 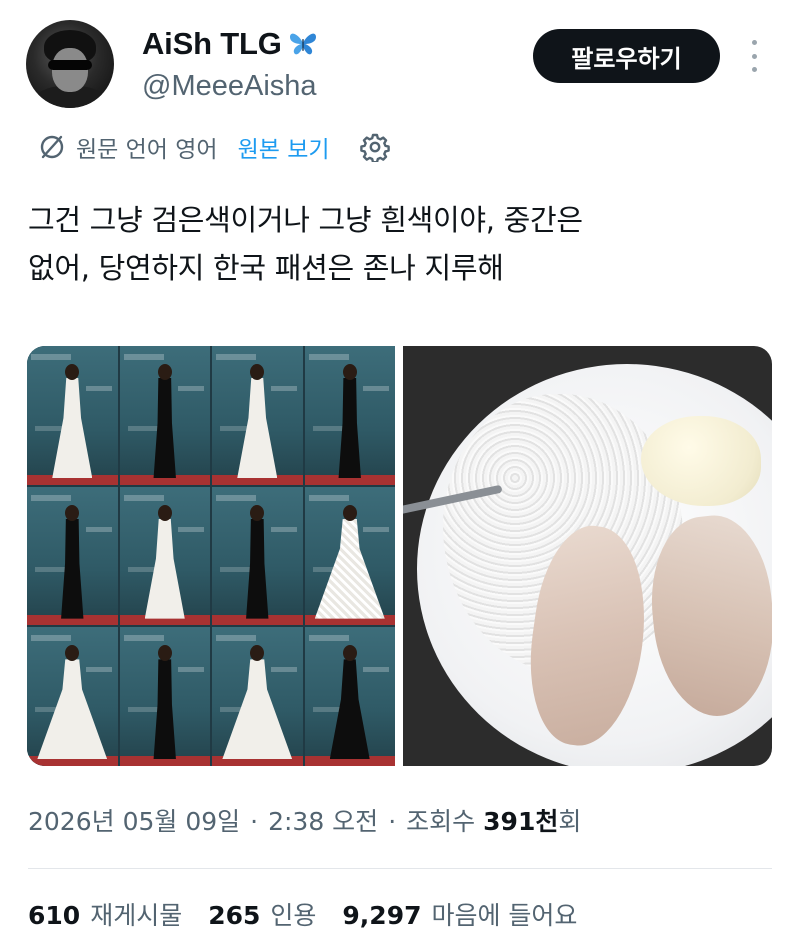 I want to click on avatar-sunglasses, so click(x=70, y=65).